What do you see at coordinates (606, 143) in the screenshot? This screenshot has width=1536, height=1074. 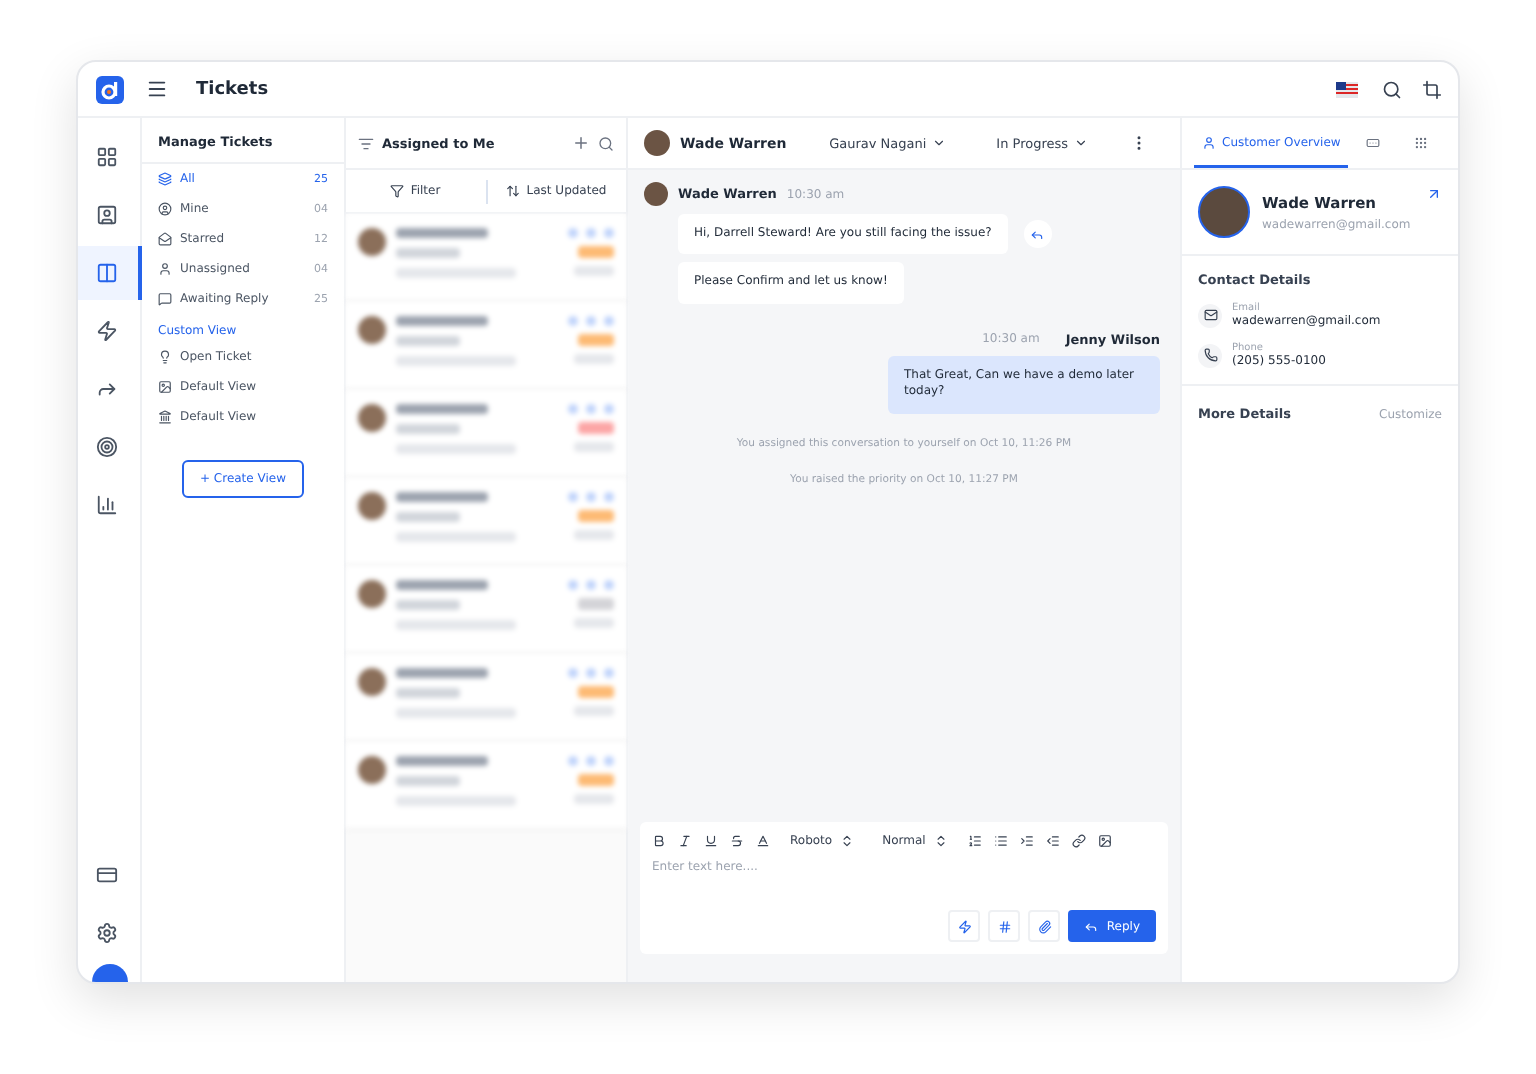 I see `search-icon` at bounding box center [606, 143].